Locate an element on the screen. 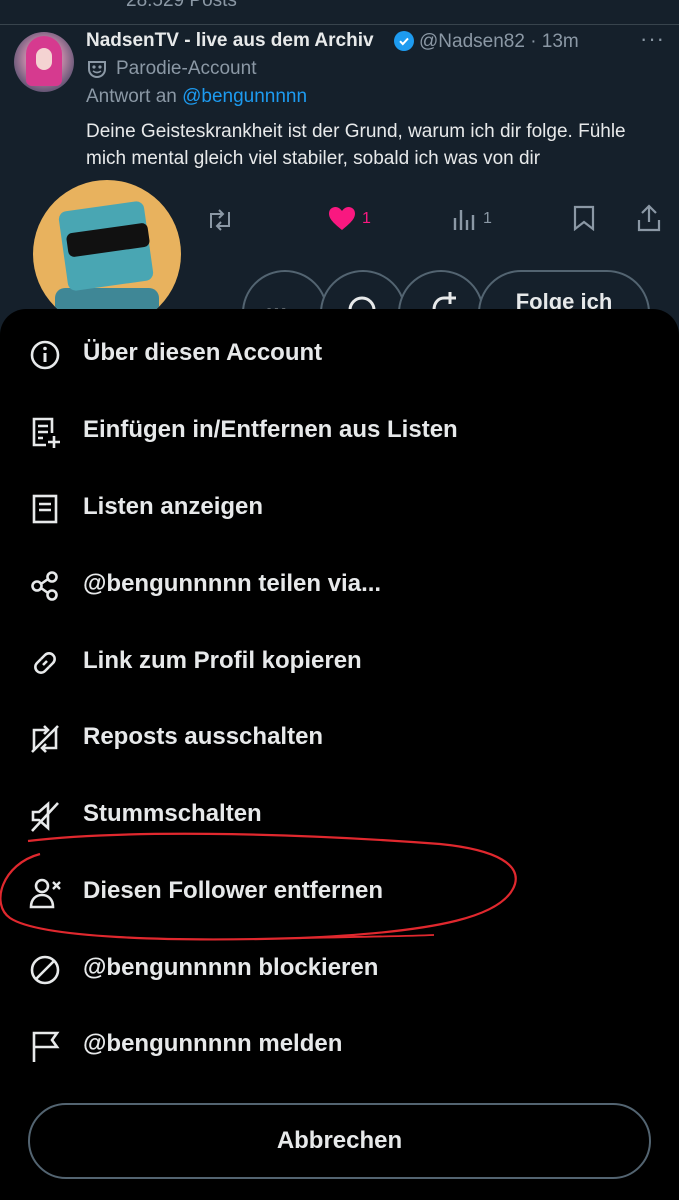  menu-item-label: Über diesen Account is located at coordinates (203, 352).